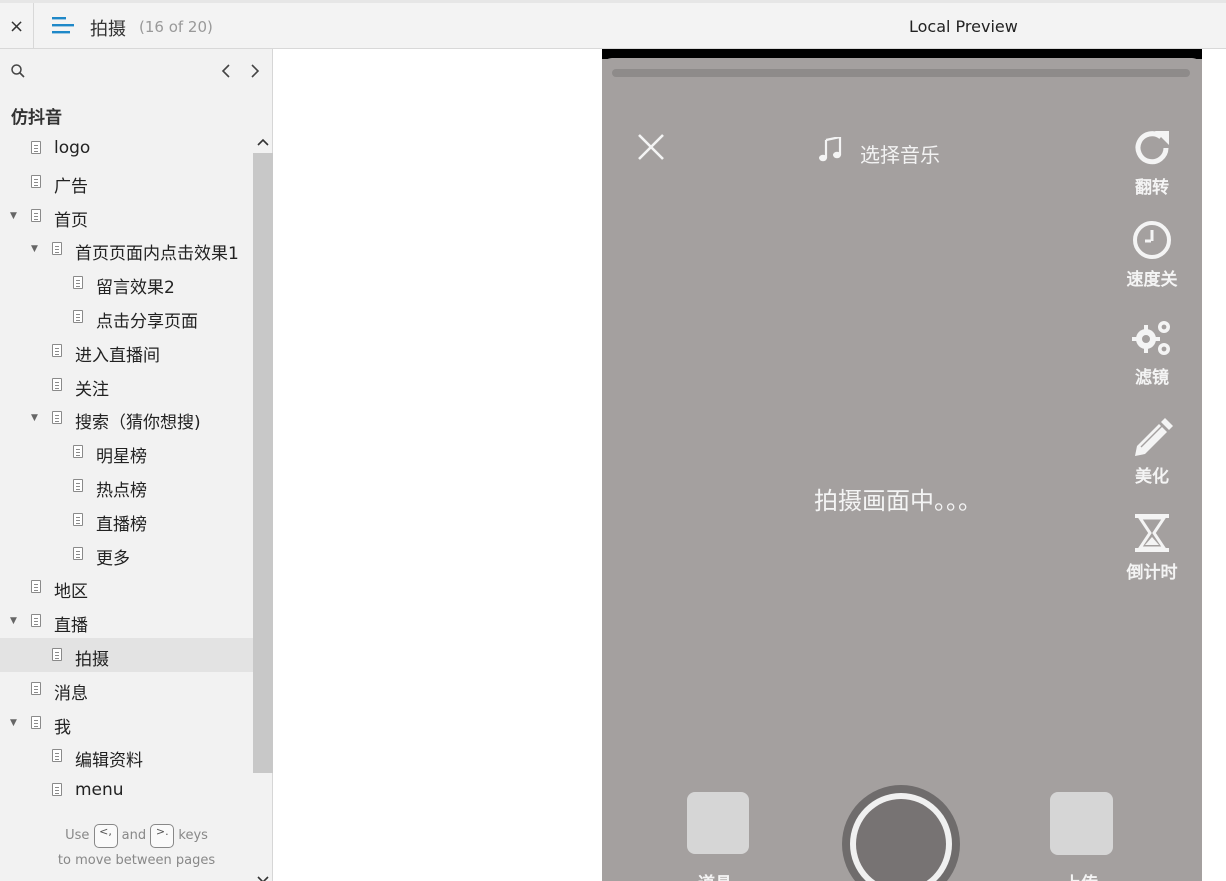 This screenshot has height=881, width=1226. I want to click on sidebar-item: menu, so click(126, 790).